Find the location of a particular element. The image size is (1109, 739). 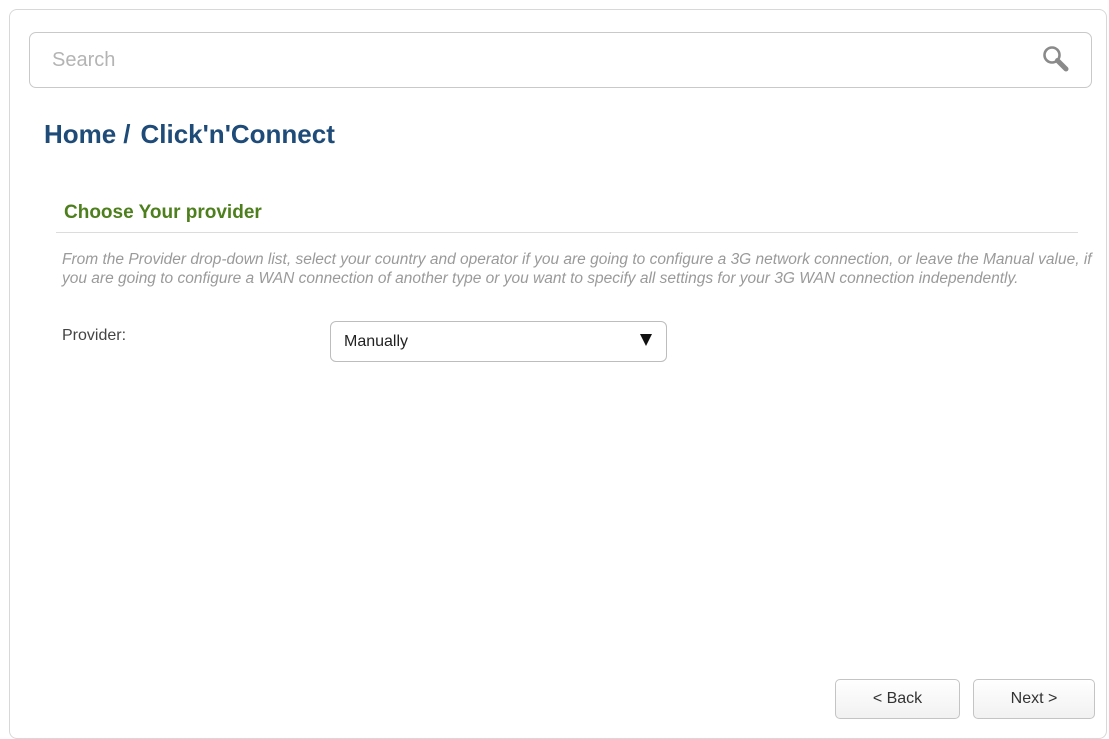

section-divider is located at coordinates (567, 232).